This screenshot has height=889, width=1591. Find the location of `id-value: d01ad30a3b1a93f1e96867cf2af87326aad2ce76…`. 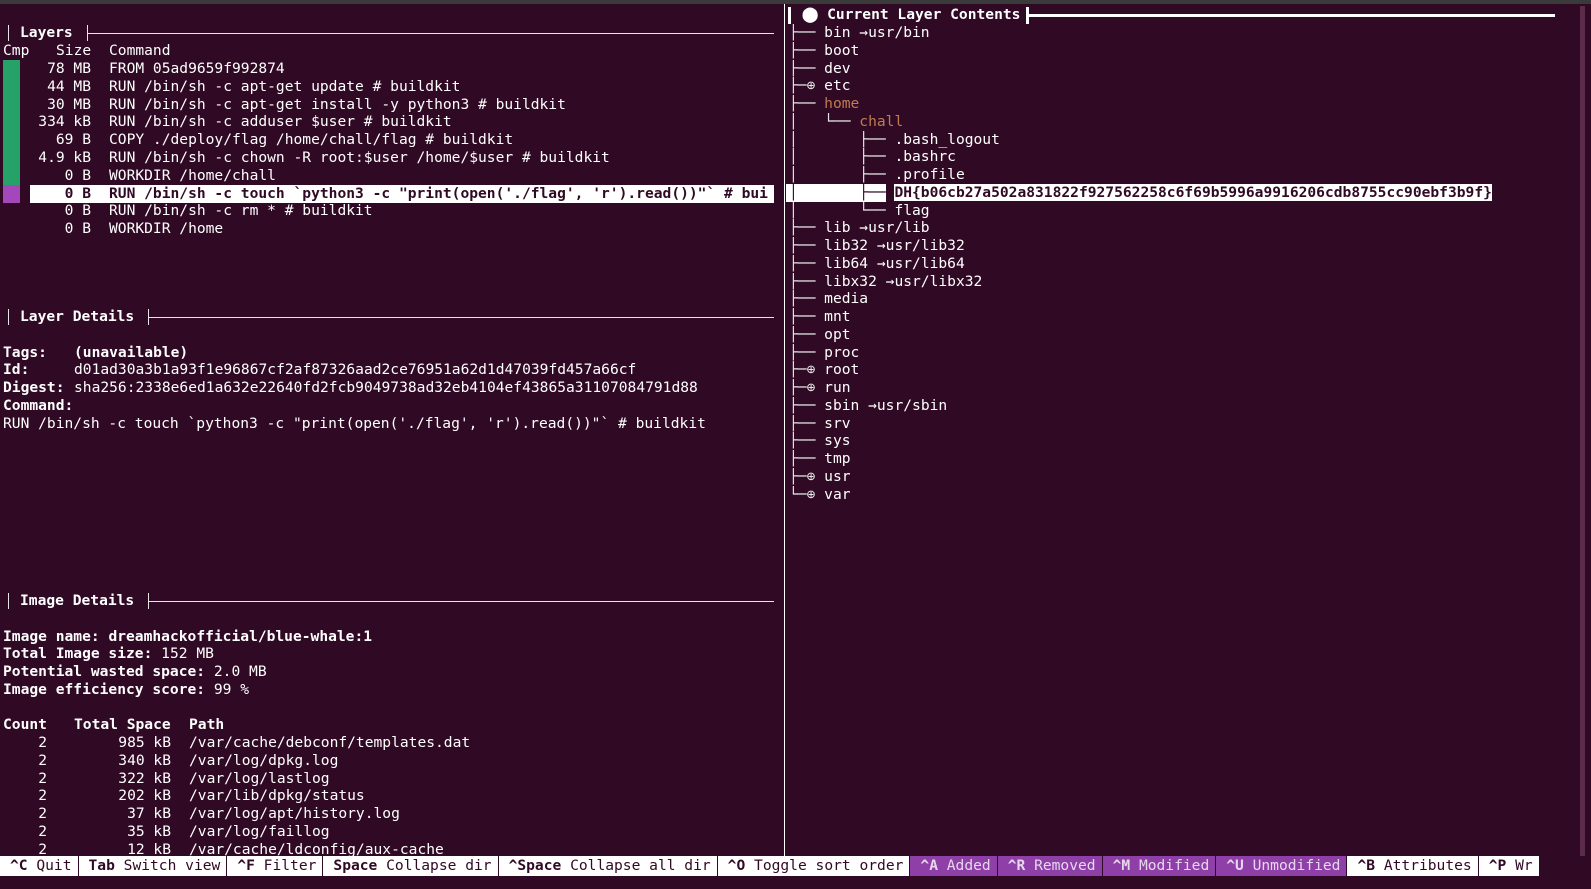

id-value: d01ad30a3b1a93f1e96867cf2af87326aad2ce76… is located at coordinates (355, 369).